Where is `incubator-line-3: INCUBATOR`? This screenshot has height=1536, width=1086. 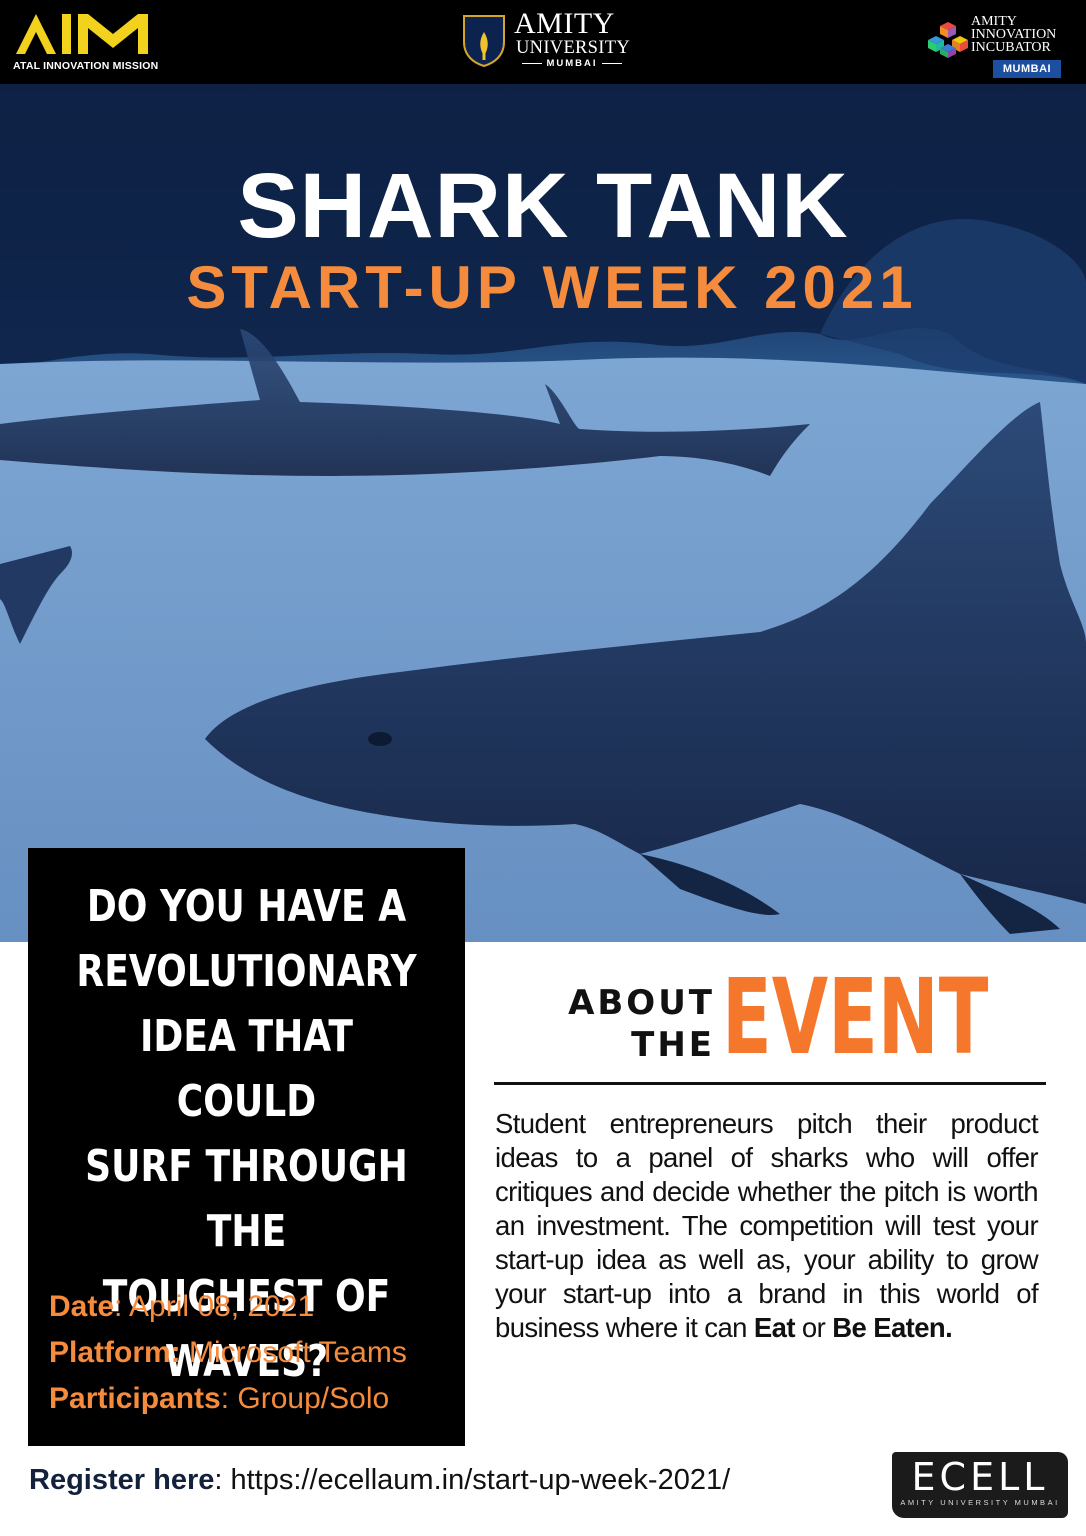 incubator-line-3: INCUBATOR is located at coordinates (1011, 47).